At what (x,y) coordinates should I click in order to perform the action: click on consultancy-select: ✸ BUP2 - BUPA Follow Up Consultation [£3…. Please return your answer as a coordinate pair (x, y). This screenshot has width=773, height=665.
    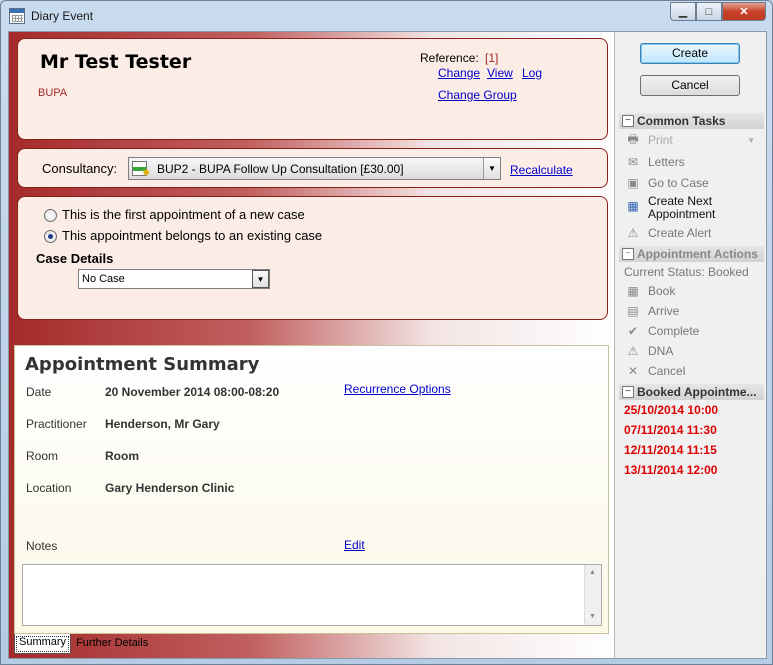
    Looking at the image, I should click on (314, 168).